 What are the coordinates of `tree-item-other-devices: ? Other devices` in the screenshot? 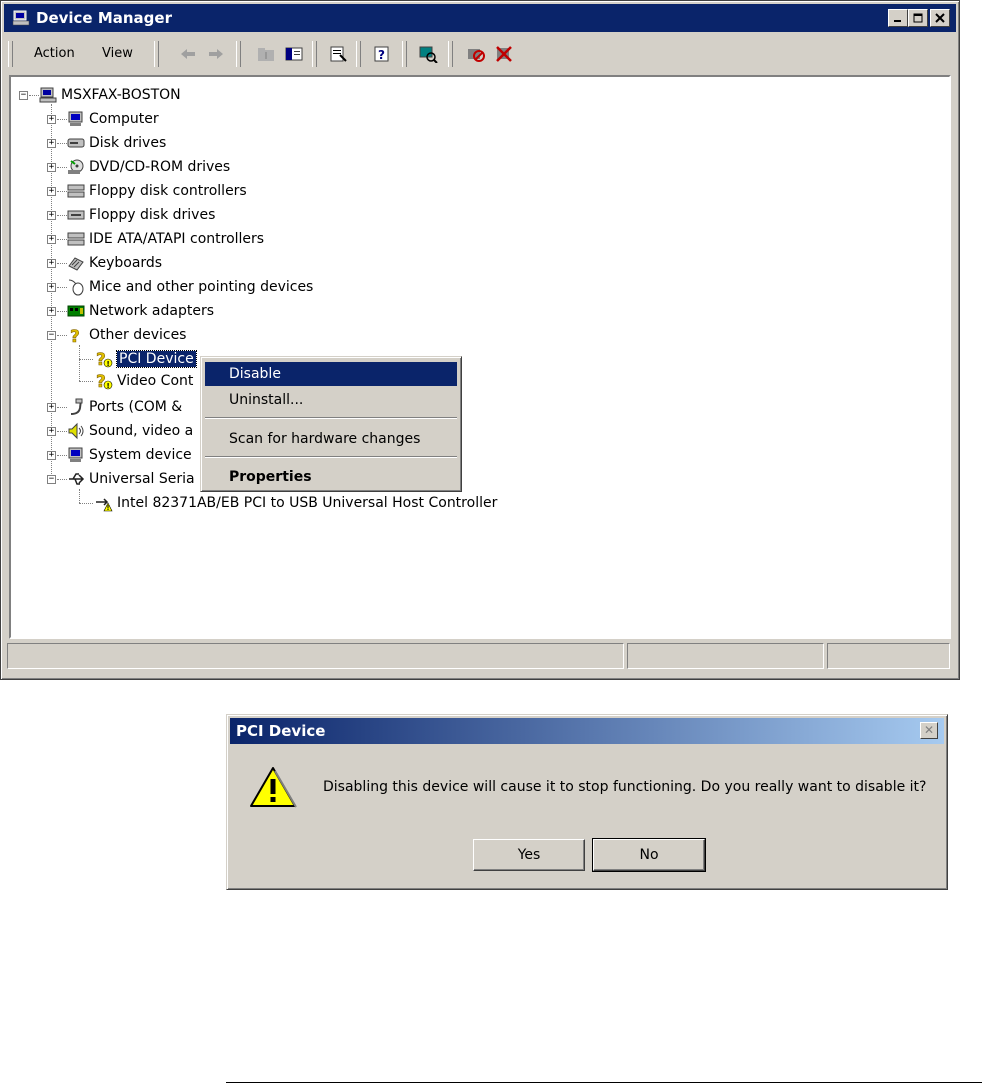 It's located at (127, 335).